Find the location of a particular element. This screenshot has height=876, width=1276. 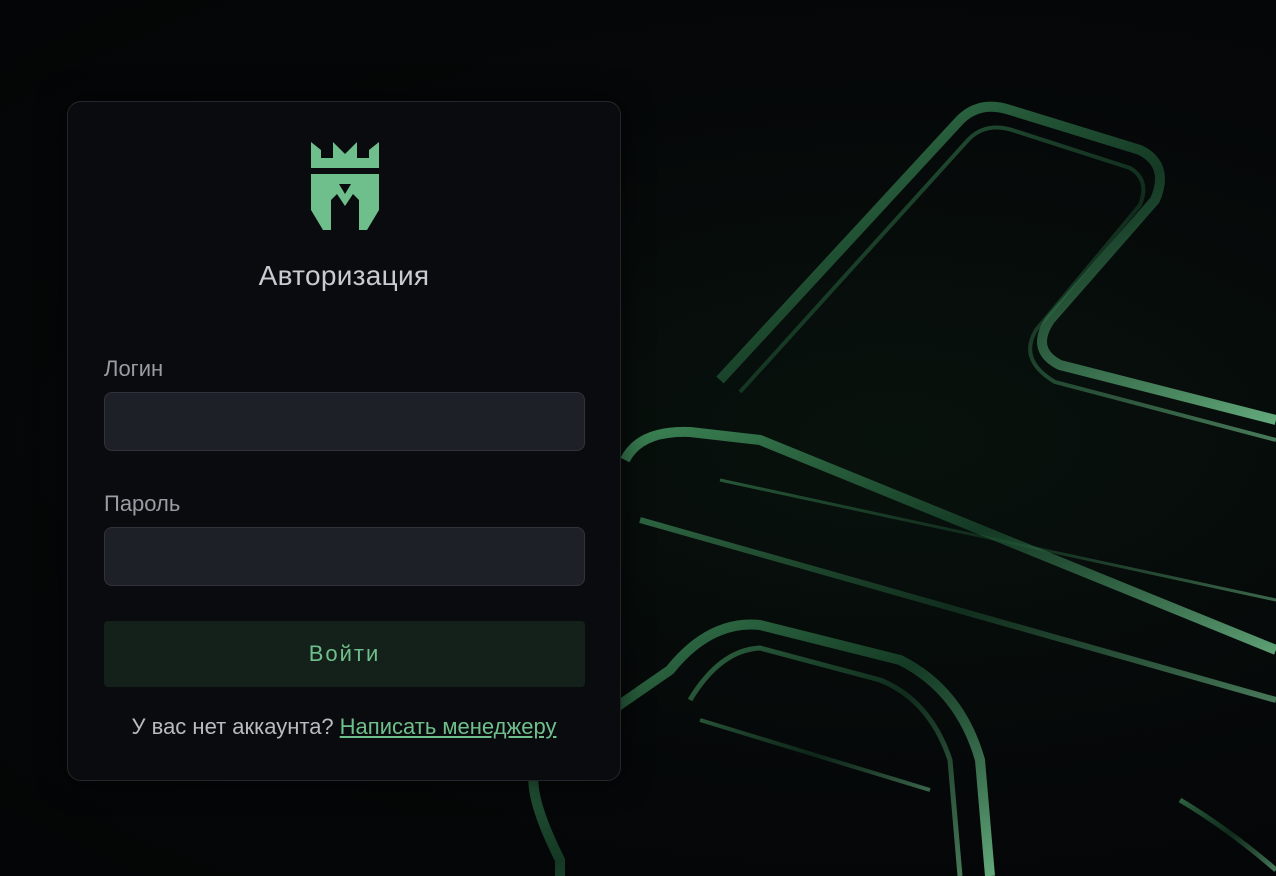

contact-manager-link: Написать менеджеру is located at coordinates (448, 726).